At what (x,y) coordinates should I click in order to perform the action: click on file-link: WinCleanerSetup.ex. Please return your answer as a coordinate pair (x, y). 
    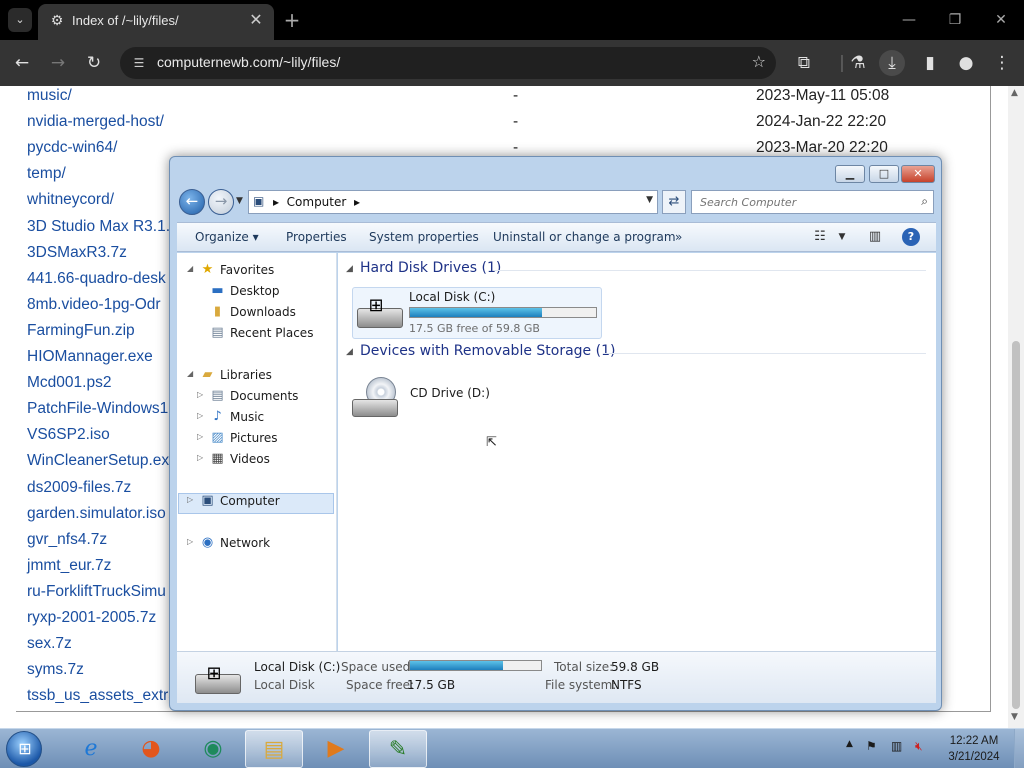
    Looking at the image, I should click on (98, 461).